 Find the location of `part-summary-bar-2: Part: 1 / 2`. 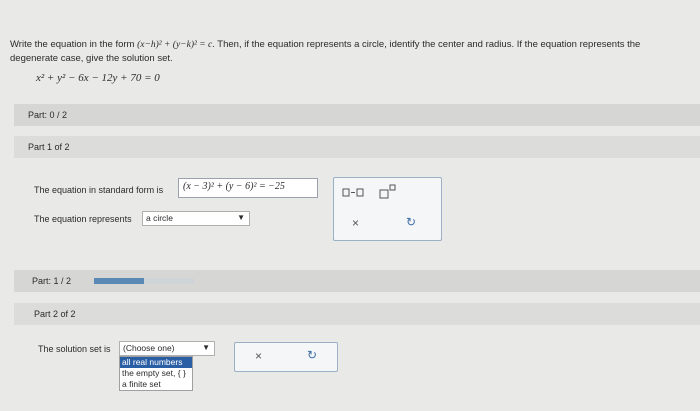

part-summary-bar-2: Part: 1 / 2 is located at coordinates (357, 281).